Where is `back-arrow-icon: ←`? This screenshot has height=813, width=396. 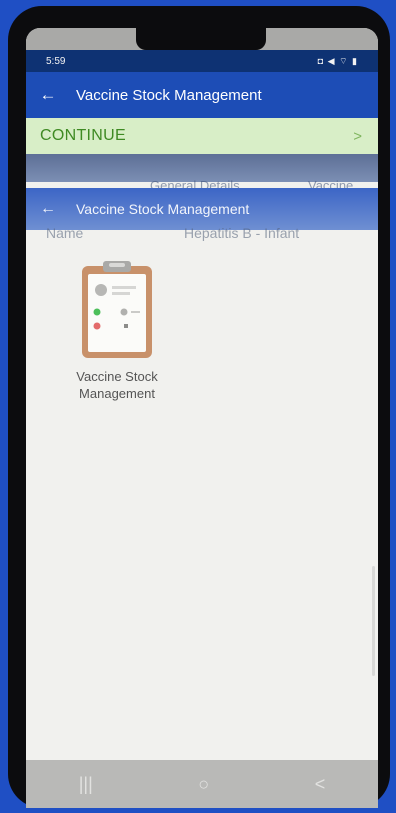
back-arrow-icon: ← is located at coordinates (48, 95).